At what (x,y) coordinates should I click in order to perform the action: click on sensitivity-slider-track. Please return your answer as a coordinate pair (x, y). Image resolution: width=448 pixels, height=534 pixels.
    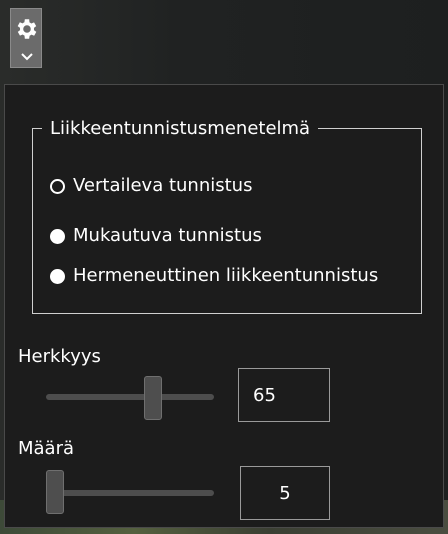
    Looking at the image, I should click on (130, 397).